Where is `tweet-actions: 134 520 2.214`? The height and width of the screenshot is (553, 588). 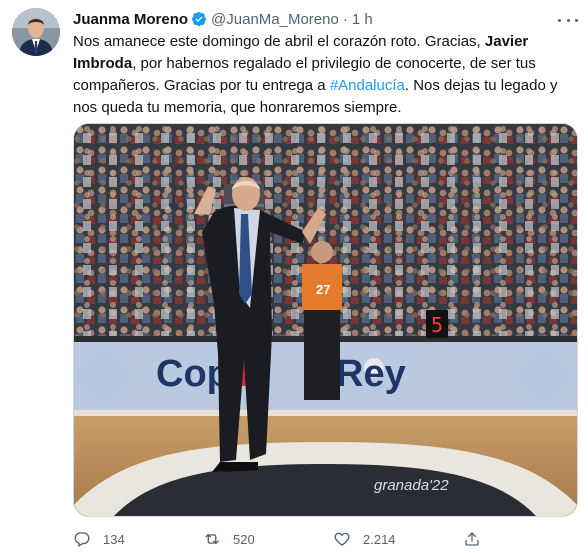
tweet-actions: 134 520 2.214 is located at coordinates (328, 539).